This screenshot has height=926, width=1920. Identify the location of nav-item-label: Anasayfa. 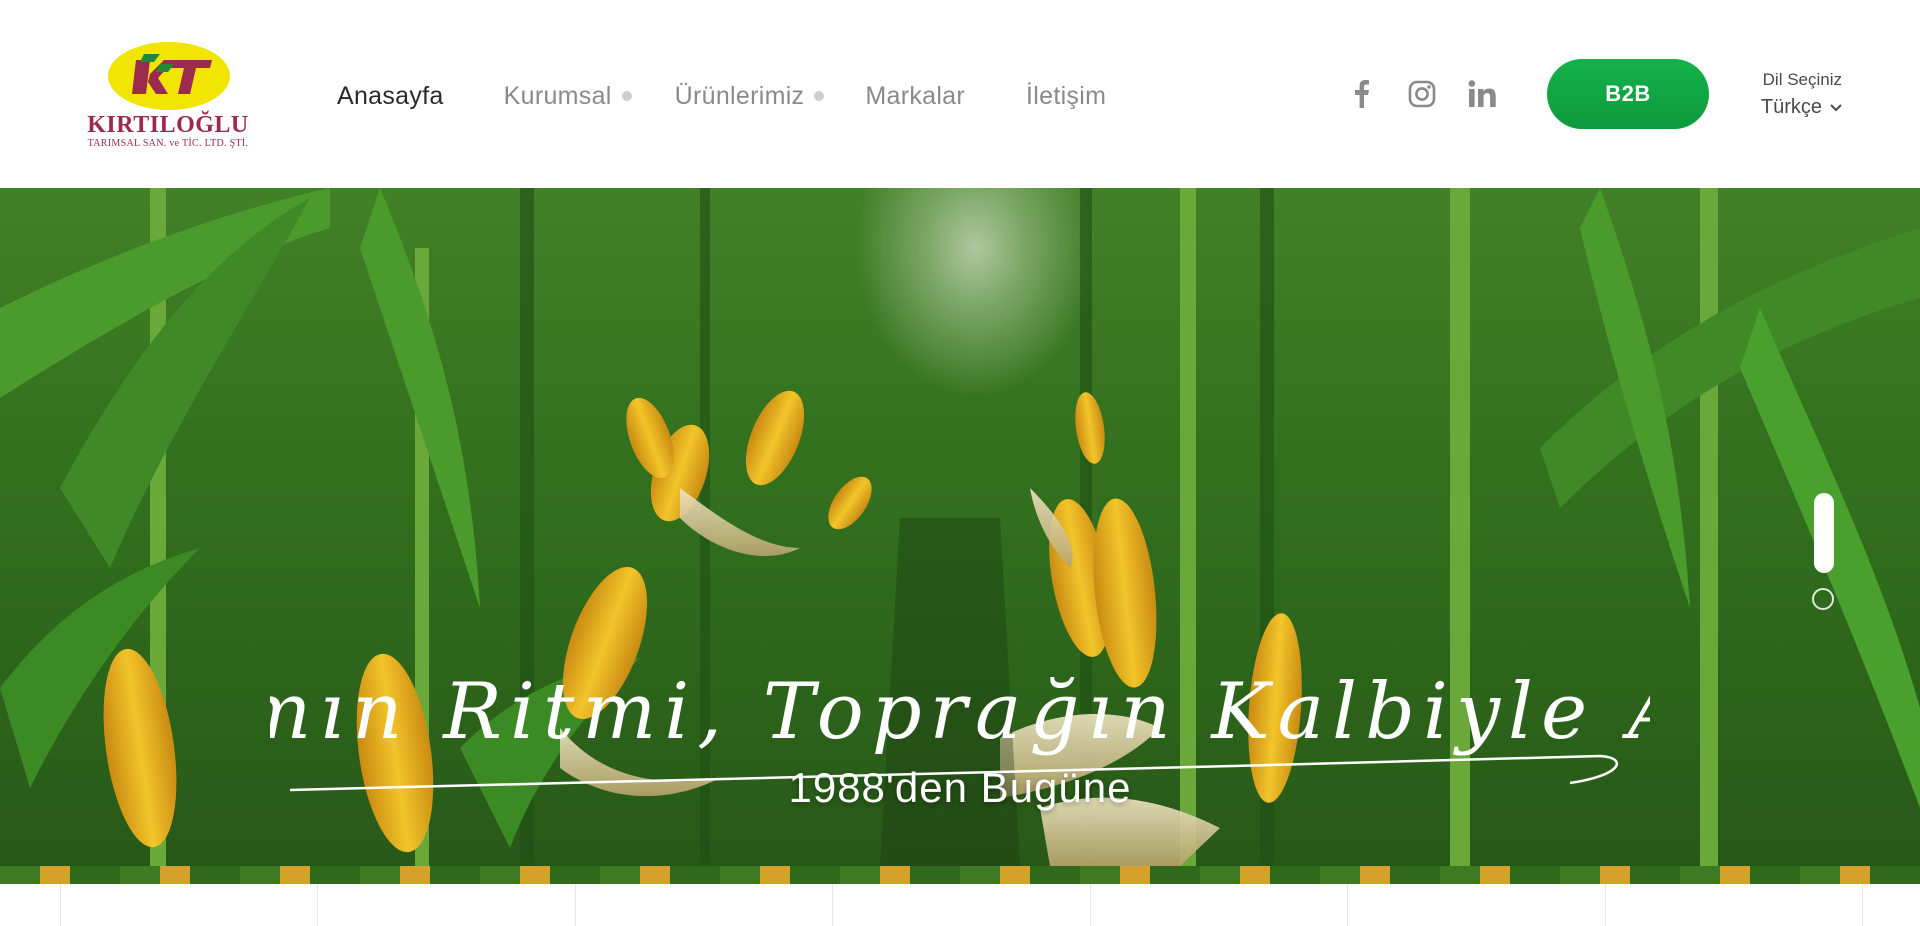
(390, 95).